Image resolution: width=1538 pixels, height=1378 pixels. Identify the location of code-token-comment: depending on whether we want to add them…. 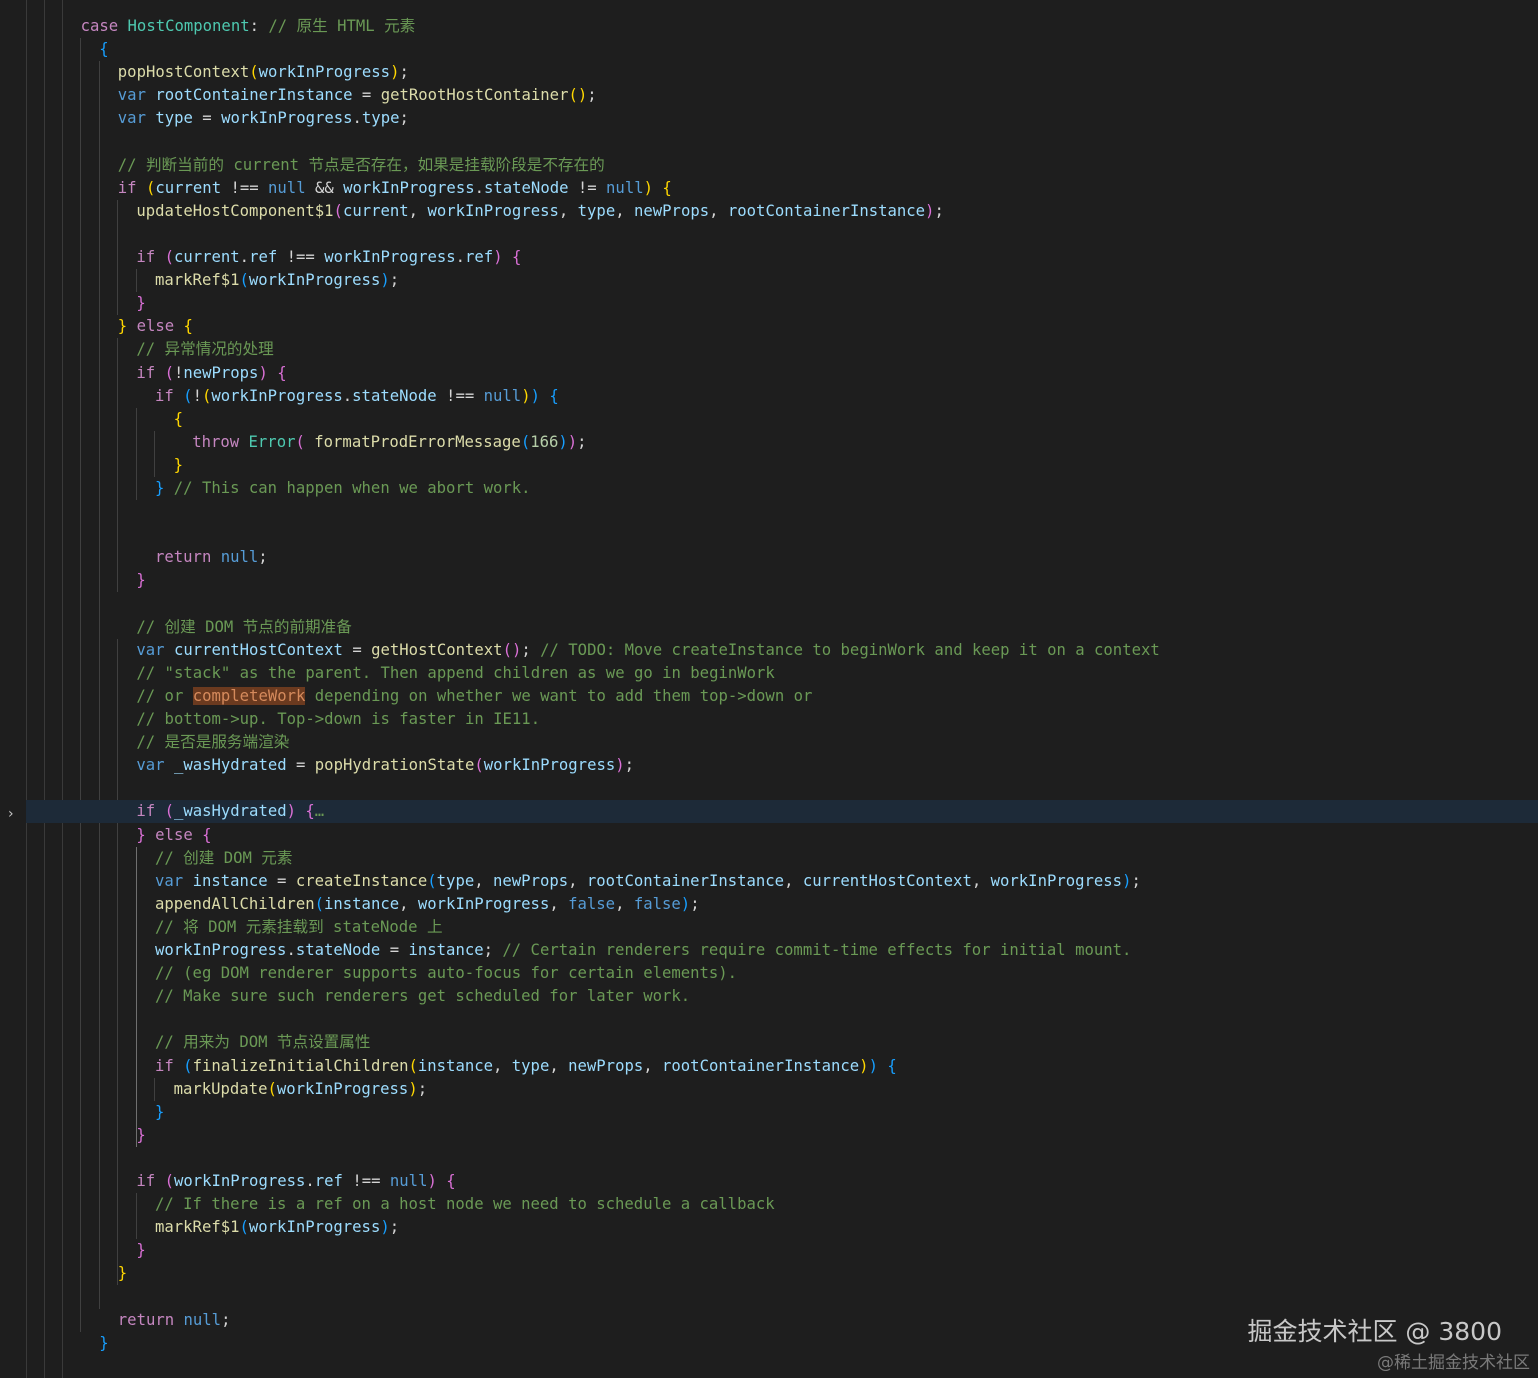
(559, 695).